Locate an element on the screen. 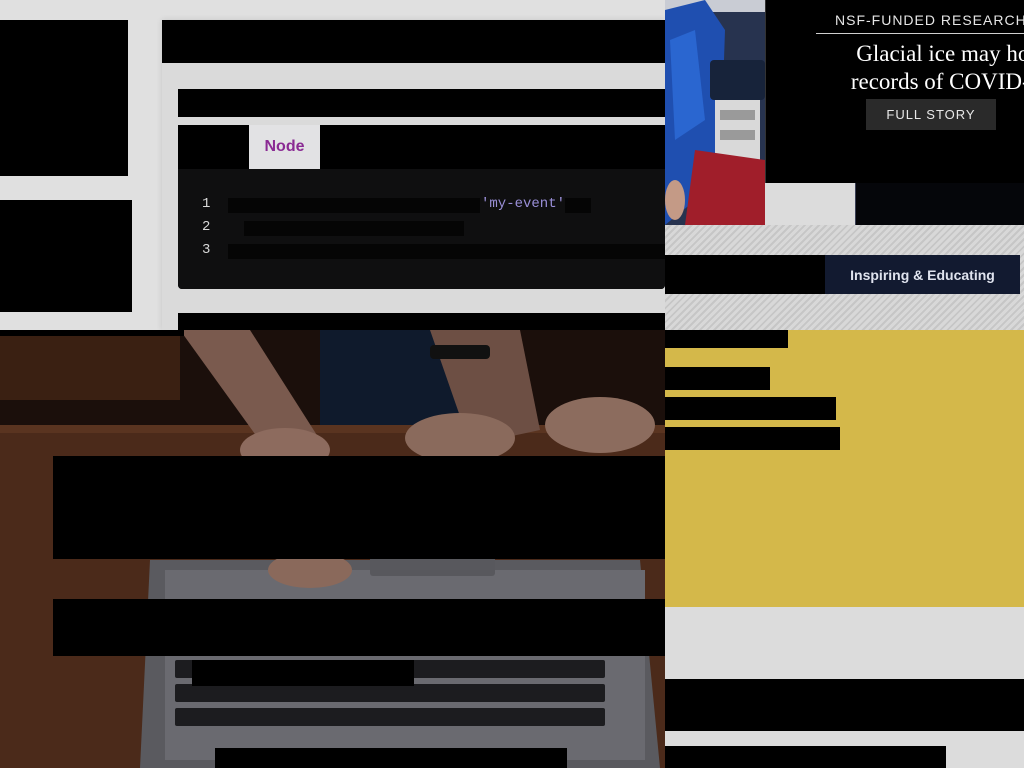  news-photo is located at coordinates (715, 112).